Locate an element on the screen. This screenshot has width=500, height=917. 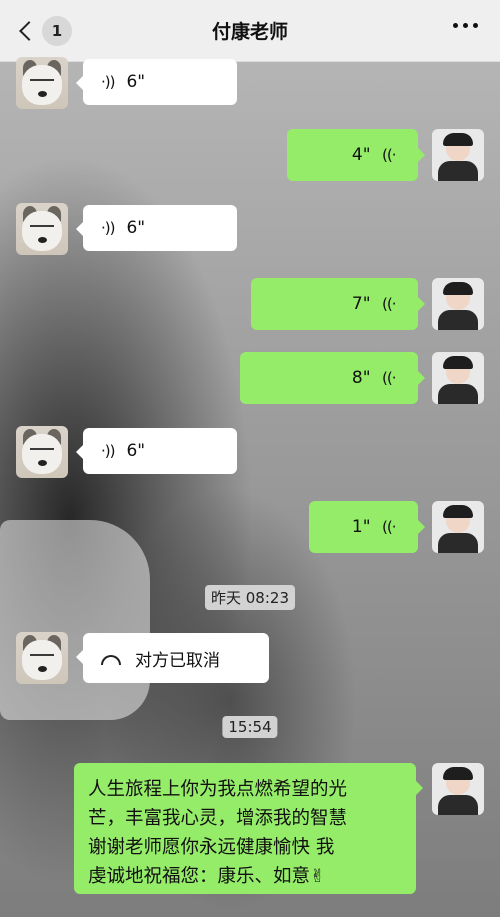
voice-message: 4" ·)) is located at coordinates (356, 155).